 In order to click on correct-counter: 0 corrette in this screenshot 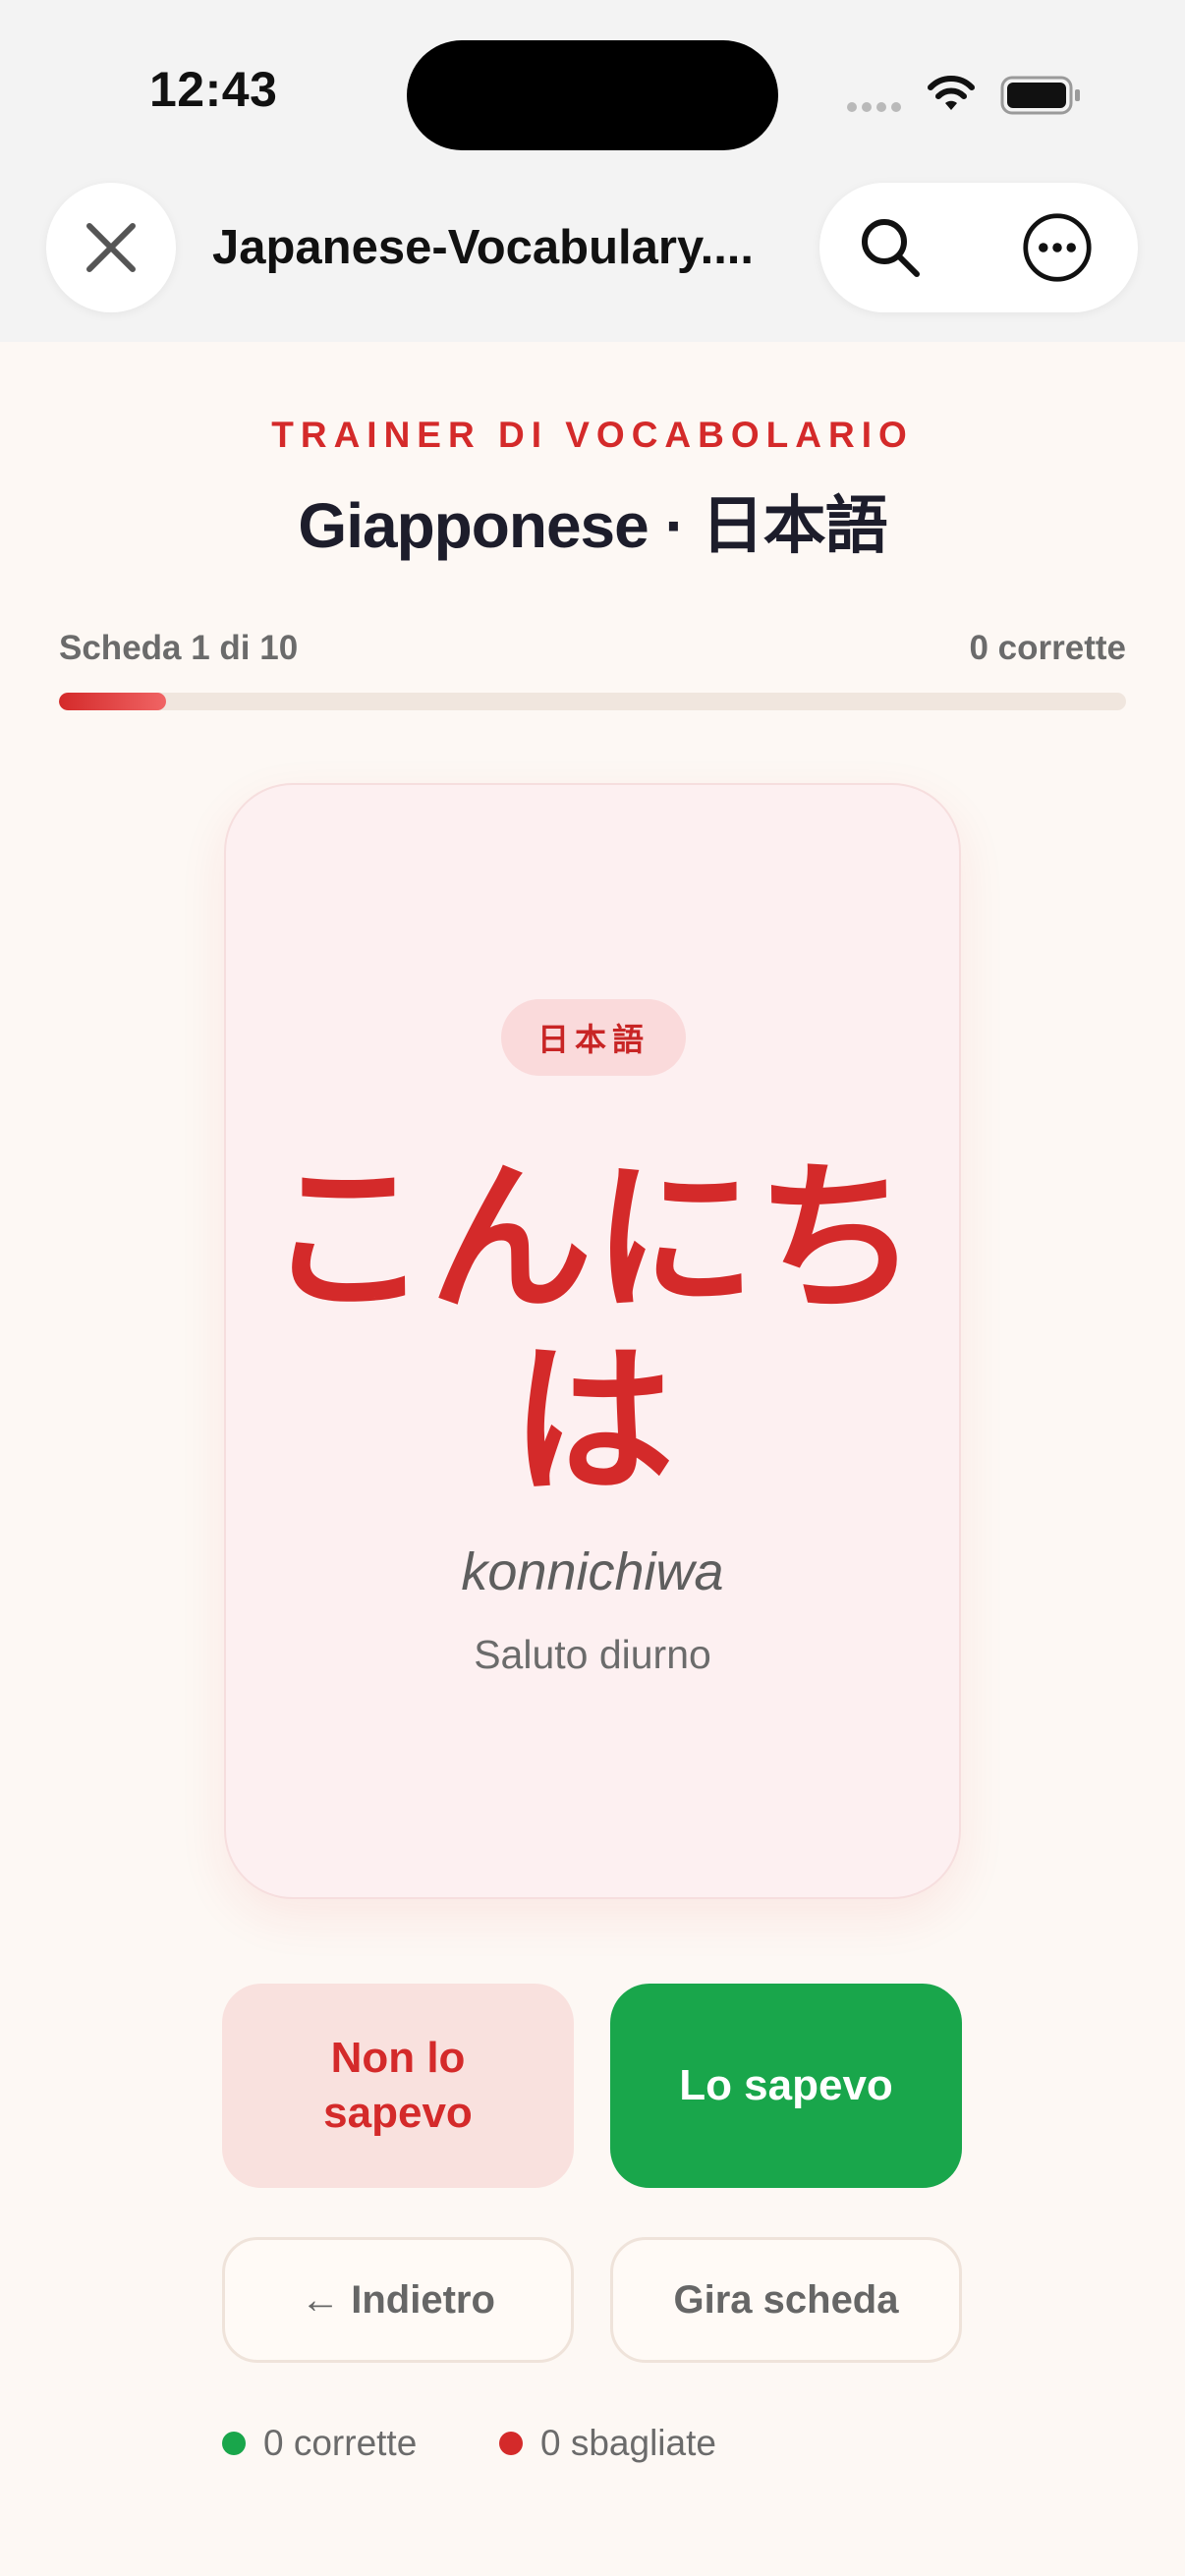, I will do `click(1048, 648)`.